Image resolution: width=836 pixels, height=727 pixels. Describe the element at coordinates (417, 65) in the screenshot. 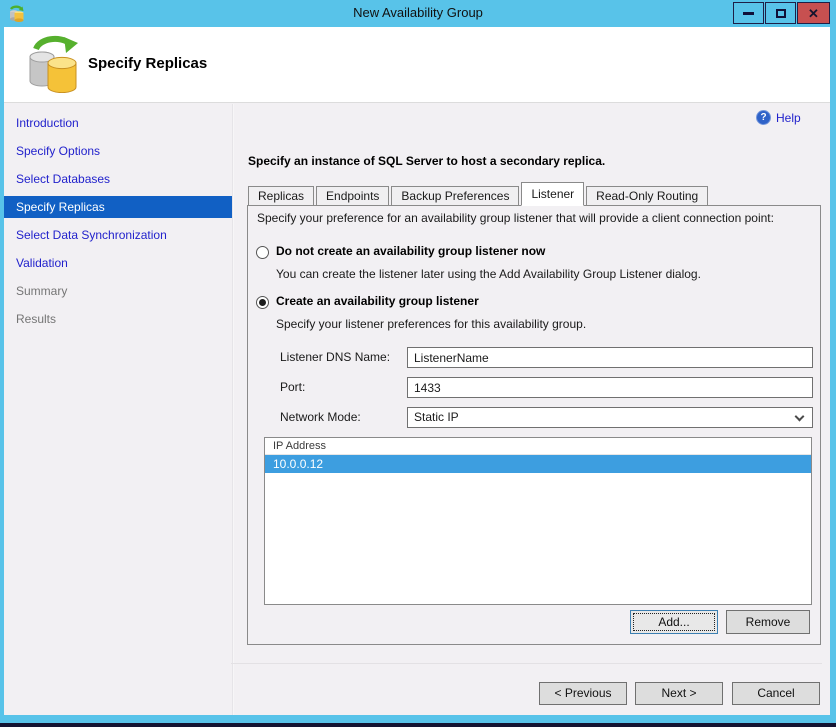

I see `wizard-header: Specify Replicas` at that location.